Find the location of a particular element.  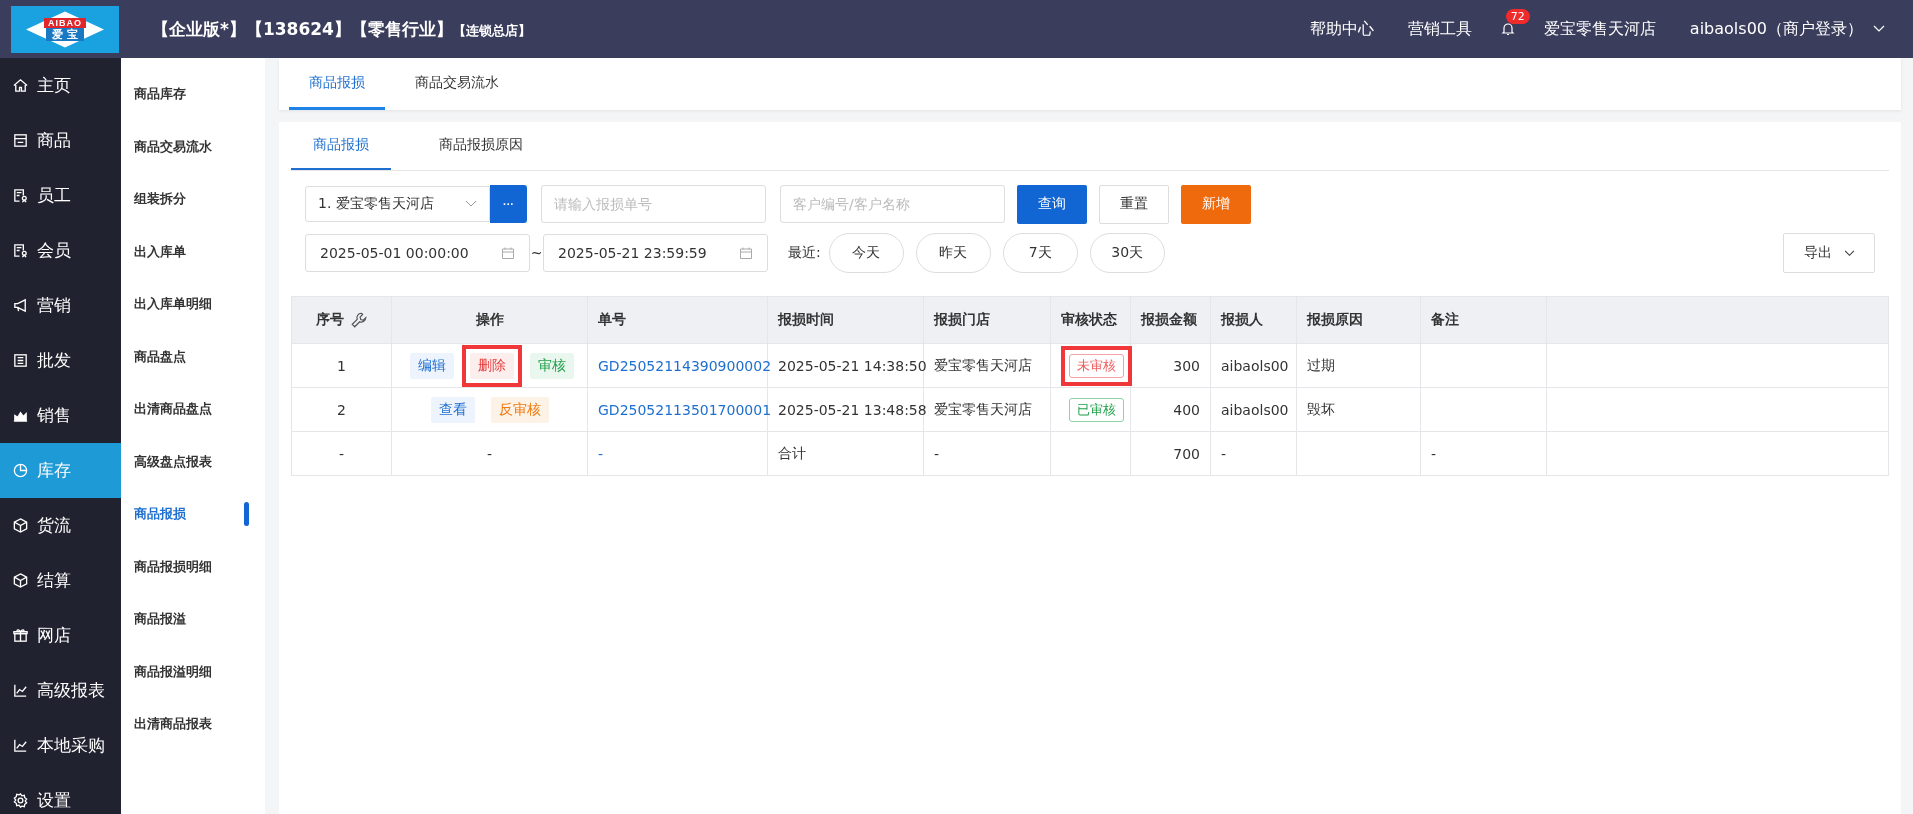

sidebar-item: 高级报表 is located at coordinates (60, 690).